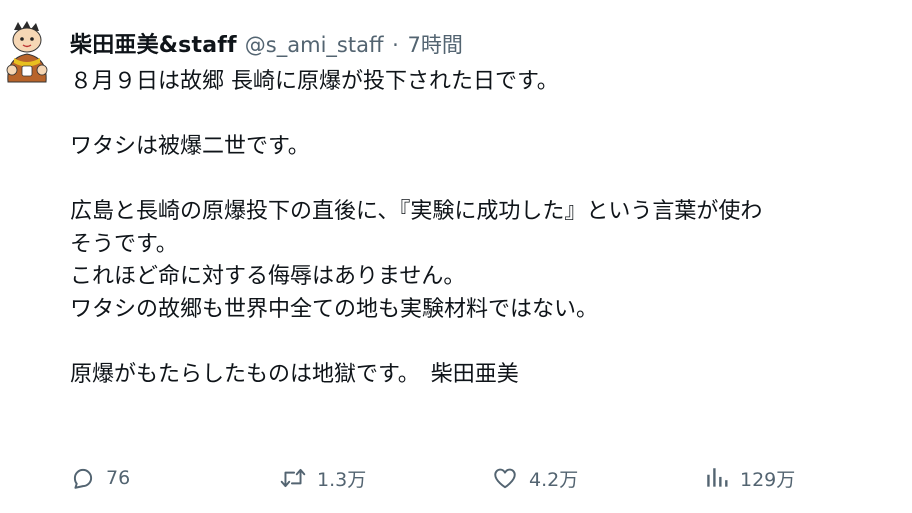  What do you see at coordinates (153, 43) in the screenshot?
I see `display-name: 柴田亜美&staff` at bounding box center [153, 43].